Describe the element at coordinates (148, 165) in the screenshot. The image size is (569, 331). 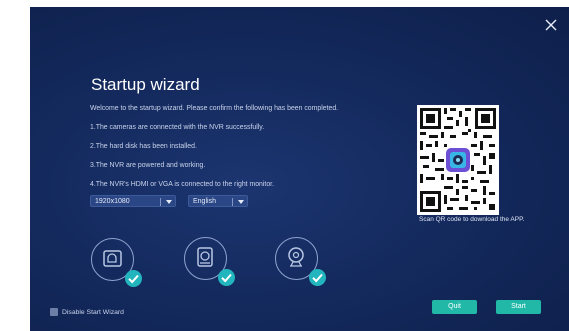
I see `checklist-item: 3.The NVR are powered and working.` at that location.